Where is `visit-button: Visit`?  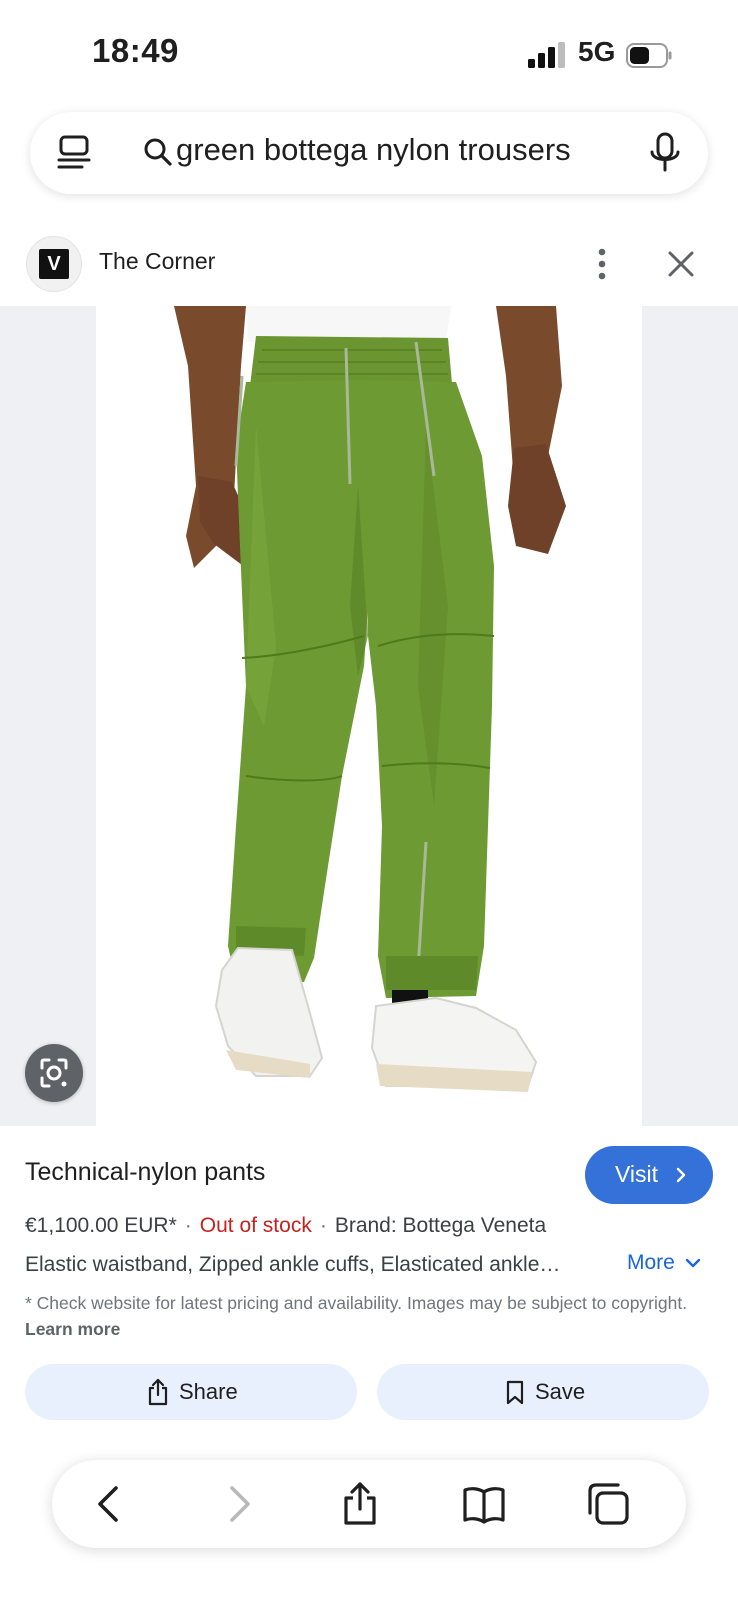 visit-button: Visit is located at coordinates (649, 1175).